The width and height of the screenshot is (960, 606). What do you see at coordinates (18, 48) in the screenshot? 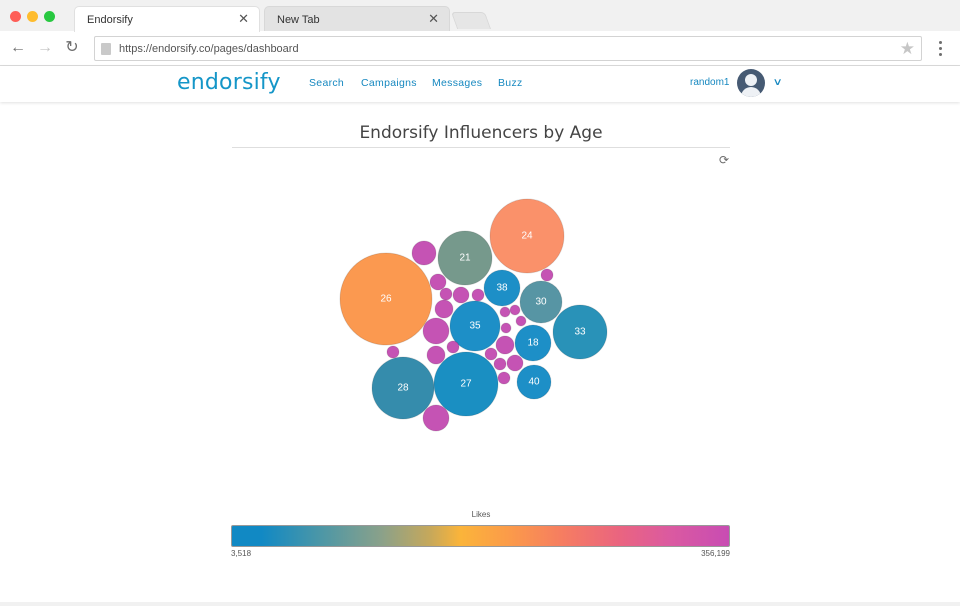
I see `back-arrow-icon: ←` at bounding box center [18, 48].